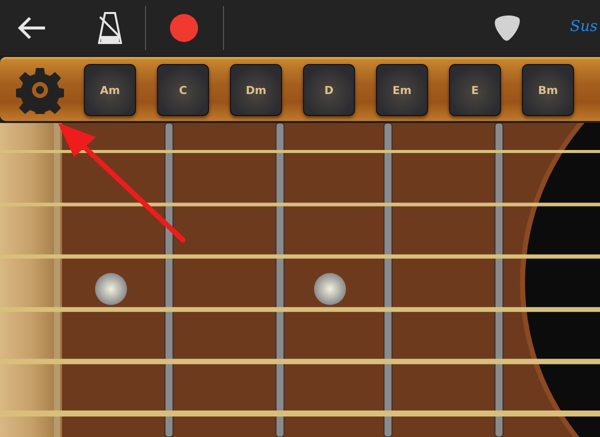 The width and height of the screenshot is (600, 437). Describe the element at coordinates (402, 90) in the screenshot. I see `chord-button: Em` at that location.